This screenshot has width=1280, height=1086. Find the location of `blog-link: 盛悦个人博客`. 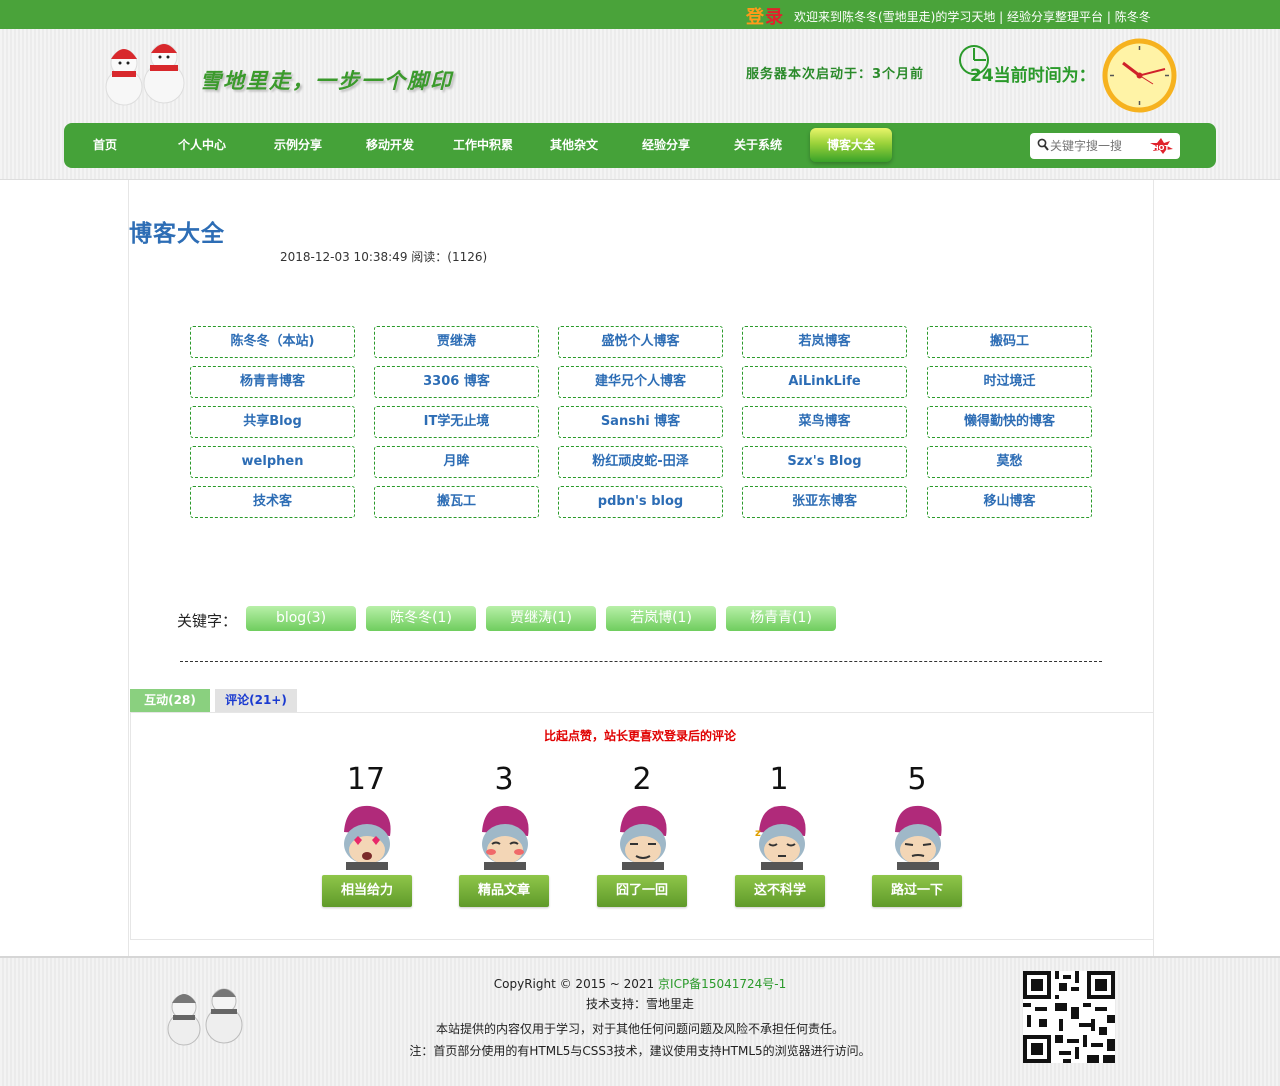

blog-link: 盛悦个人博客 is located at coordinates (640, 342).